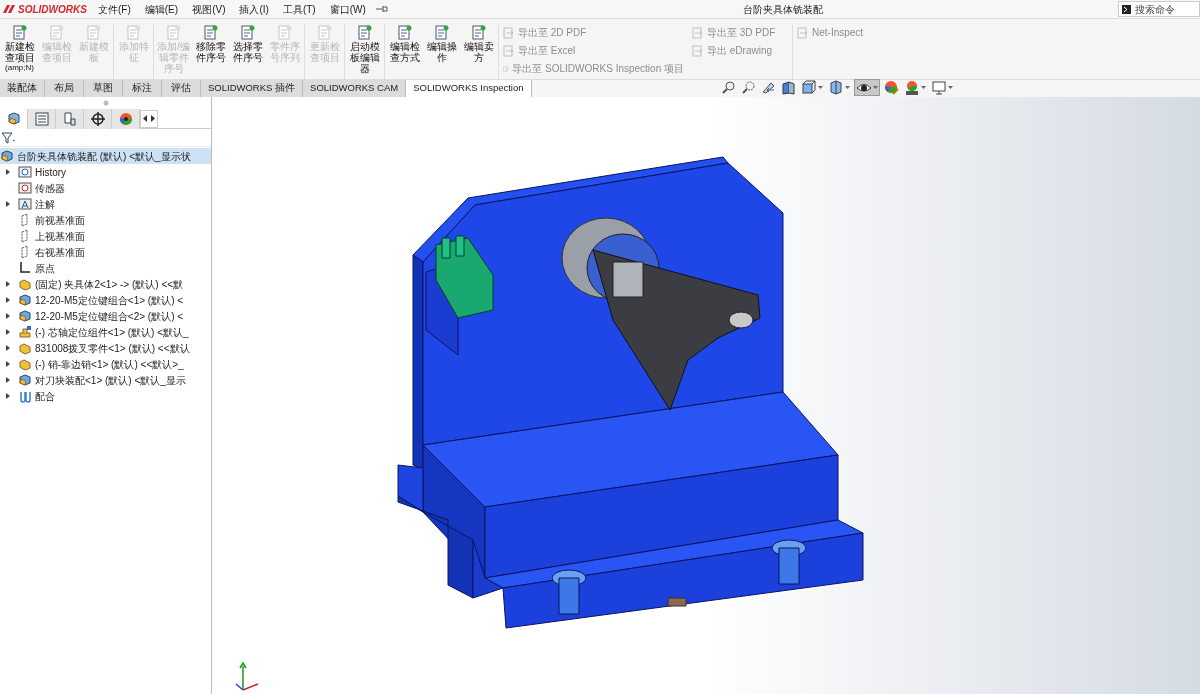  I want to click on ribbon-button: 选择零件序号, so click(247, 44).